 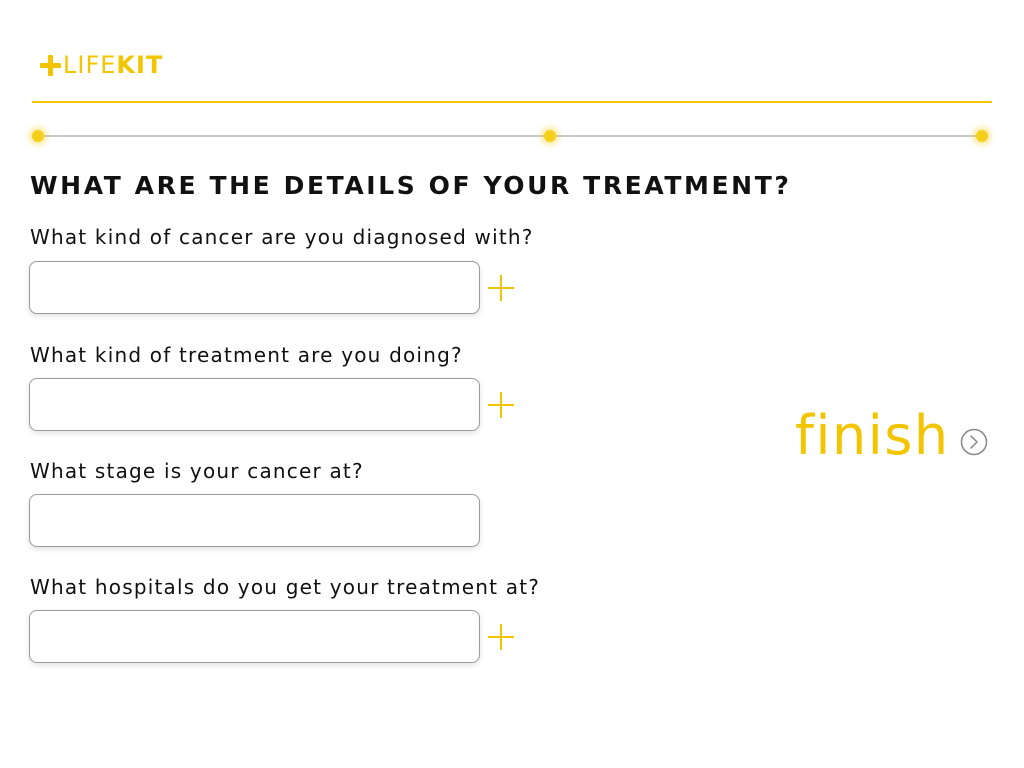 I want to click on add-hospital-button, so click(x=501, y=637).